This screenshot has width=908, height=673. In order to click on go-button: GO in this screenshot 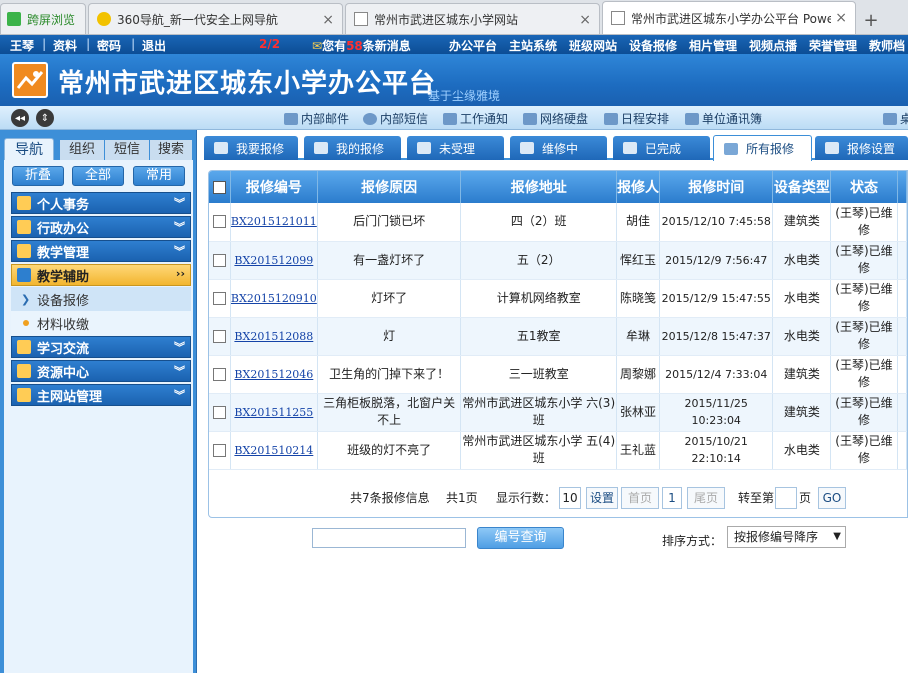, I will do `click(832, 498)`.